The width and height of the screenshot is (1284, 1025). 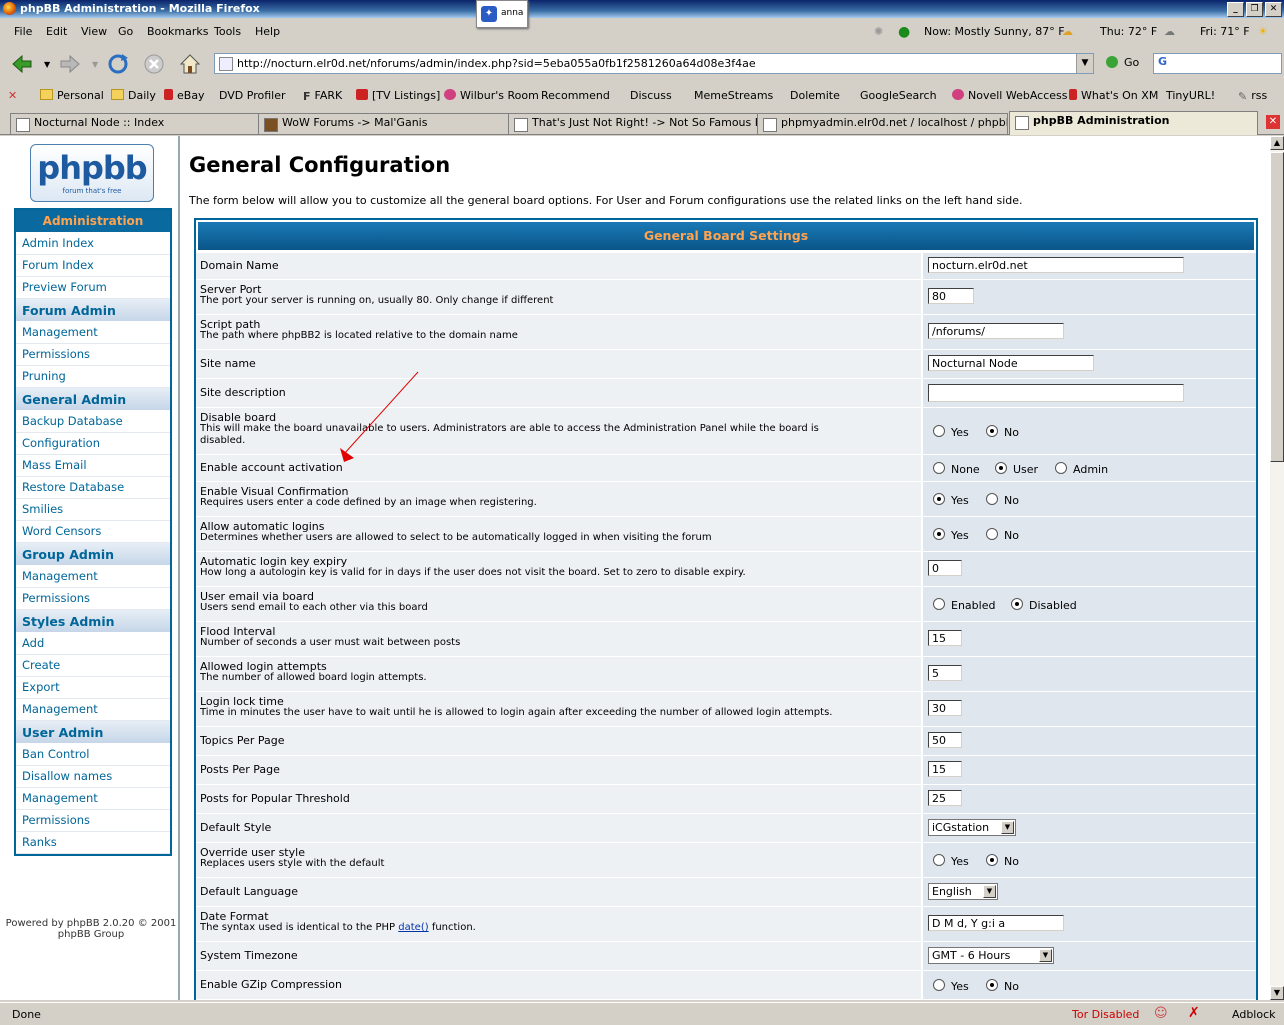 I want to click on sidebar-item-forum-index: Forum Index, so click(x=93, y=266).